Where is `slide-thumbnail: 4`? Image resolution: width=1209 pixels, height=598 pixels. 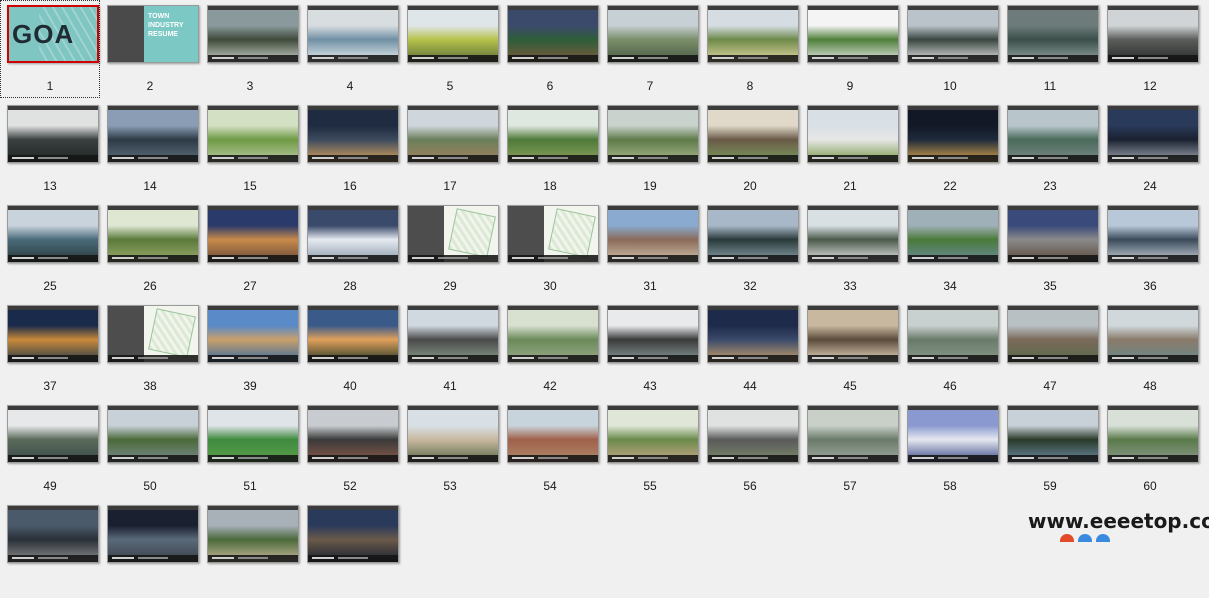 slide-thumbnail: 4 is located at coordinates (350, 49).